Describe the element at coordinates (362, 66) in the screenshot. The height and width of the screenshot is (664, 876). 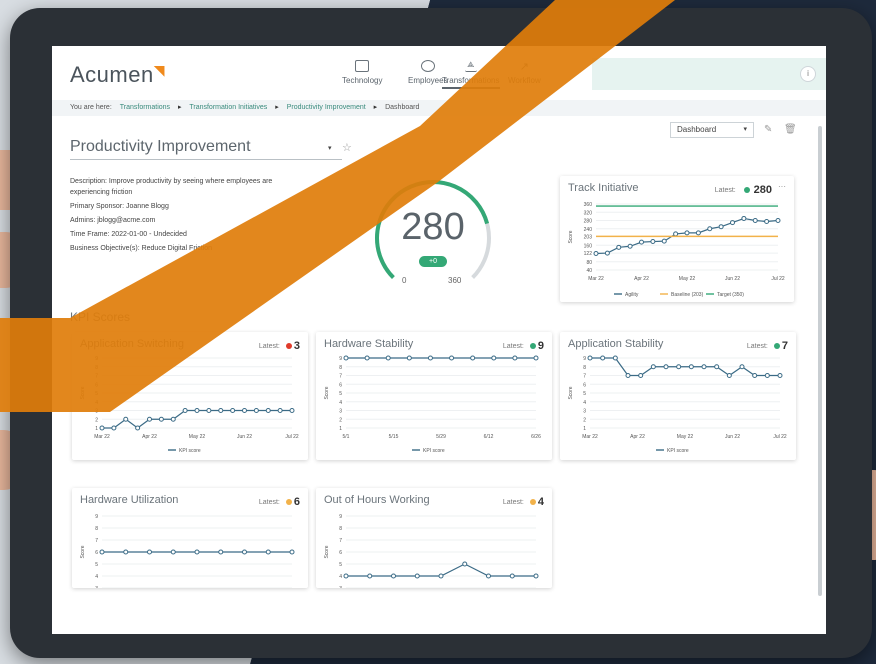
I see `chart-icon` at that location.